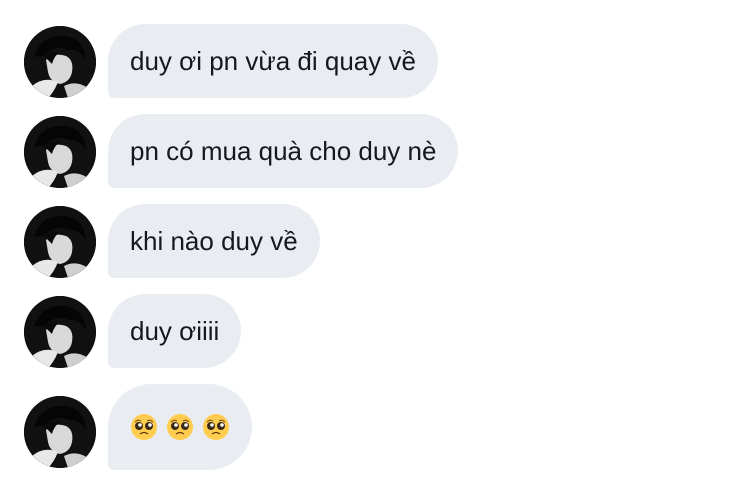 The height and width of the screenshot is (482, 750). I want to click on message-bubble, so click(180, 427).